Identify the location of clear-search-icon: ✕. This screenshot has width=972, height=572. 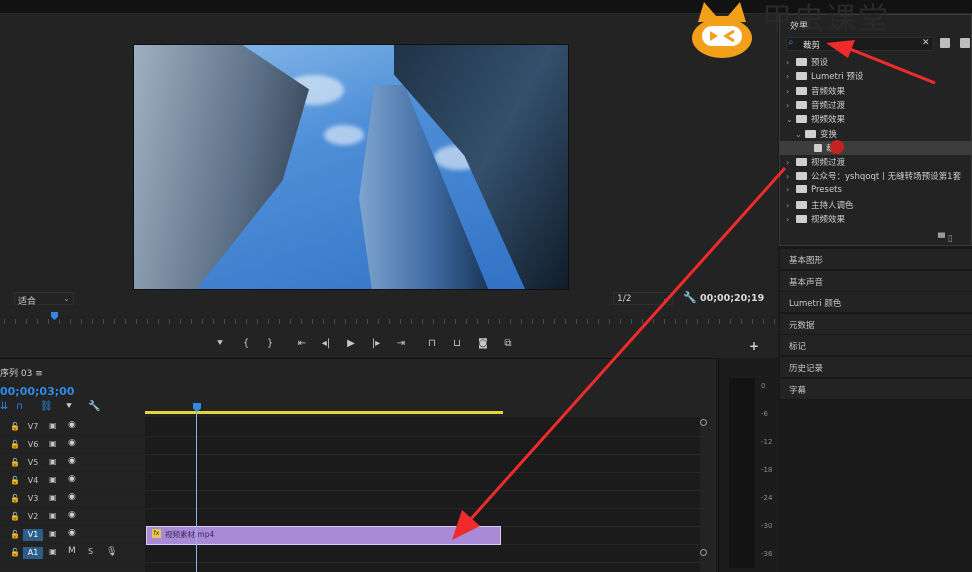
(926, 43).